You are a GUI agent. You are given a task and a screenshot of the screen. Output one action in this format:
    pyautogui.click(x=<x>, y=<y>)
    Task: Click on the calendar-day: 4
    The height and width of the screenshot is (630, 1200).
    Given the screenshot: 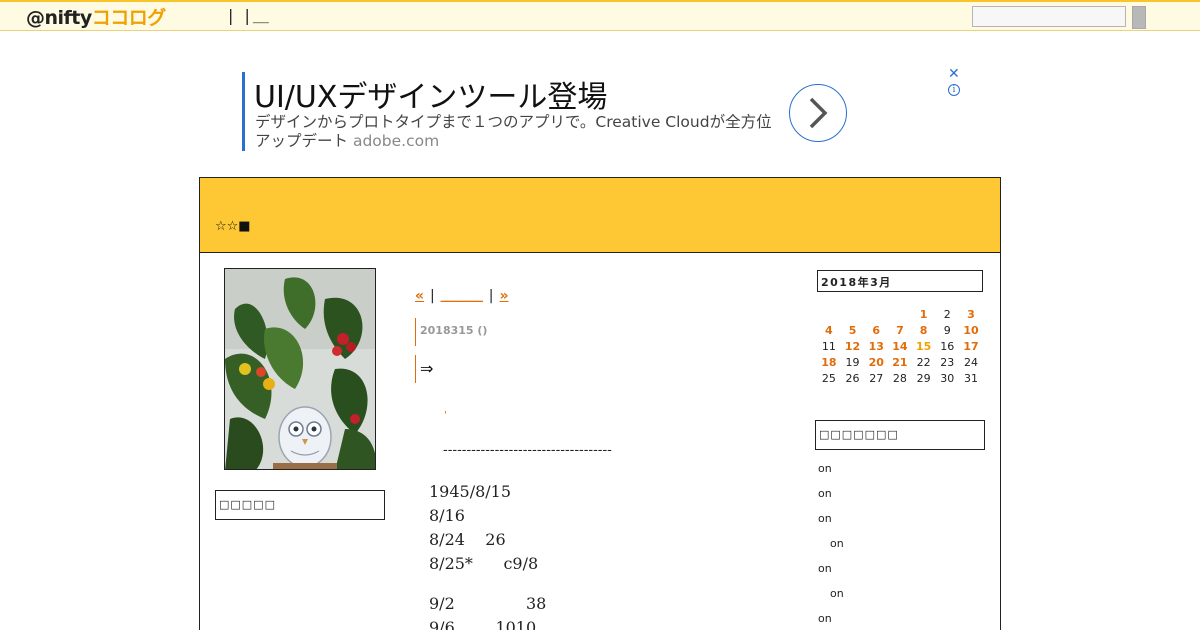 What is the action you would take?
    pyautogui.click(x=829, y=332)
    